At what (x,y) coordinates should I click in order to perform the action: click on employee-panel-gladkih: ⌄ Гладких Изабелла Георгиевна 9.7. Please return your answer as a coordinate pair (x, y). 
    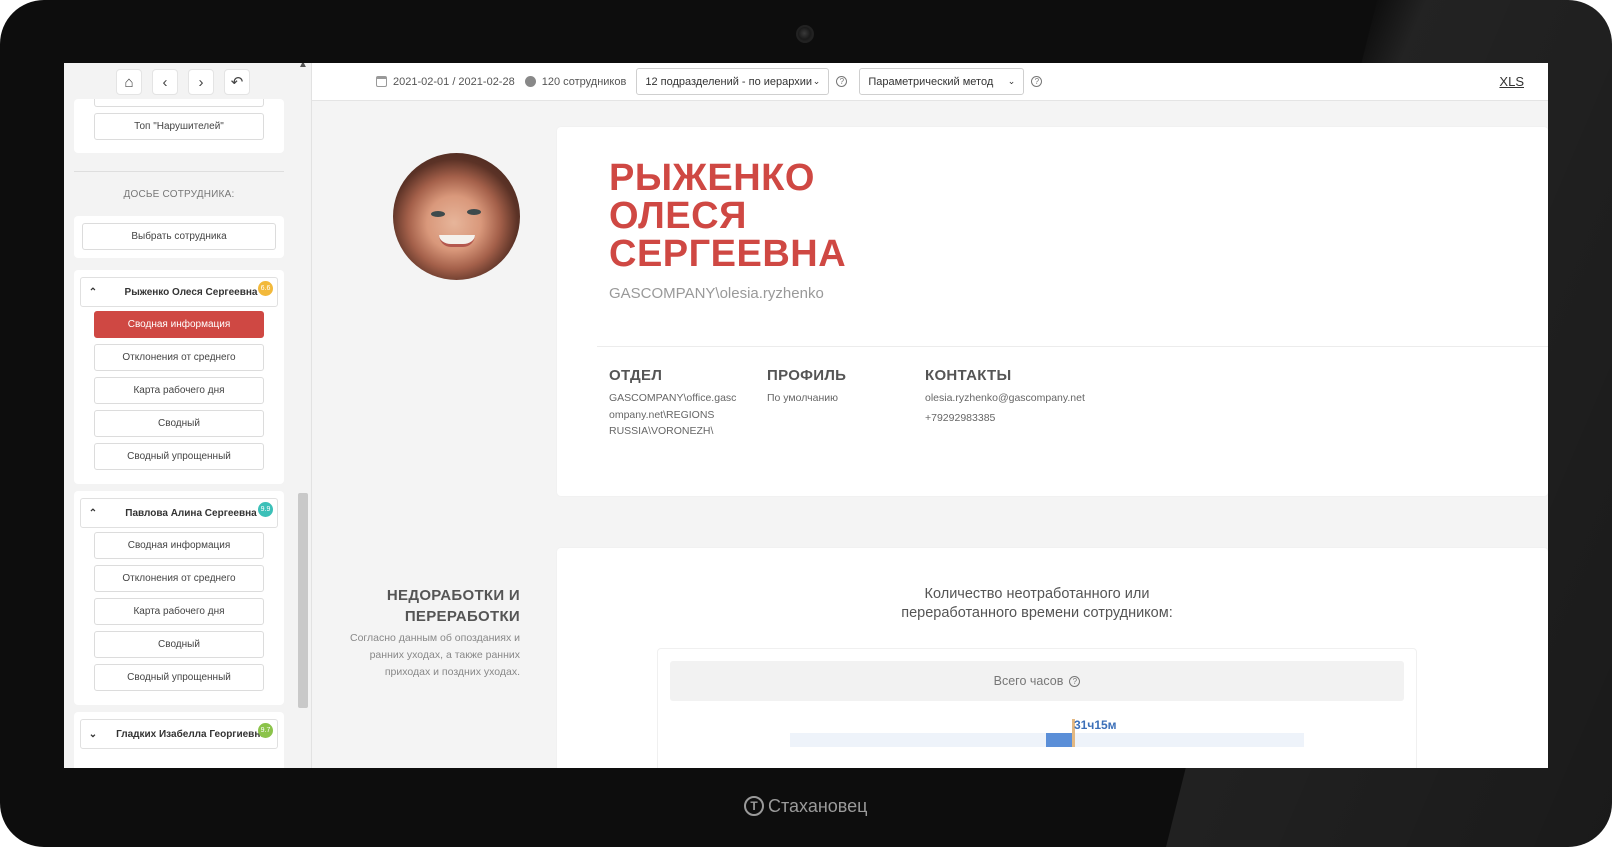
    Looking at the image, I should click on (179, 740).